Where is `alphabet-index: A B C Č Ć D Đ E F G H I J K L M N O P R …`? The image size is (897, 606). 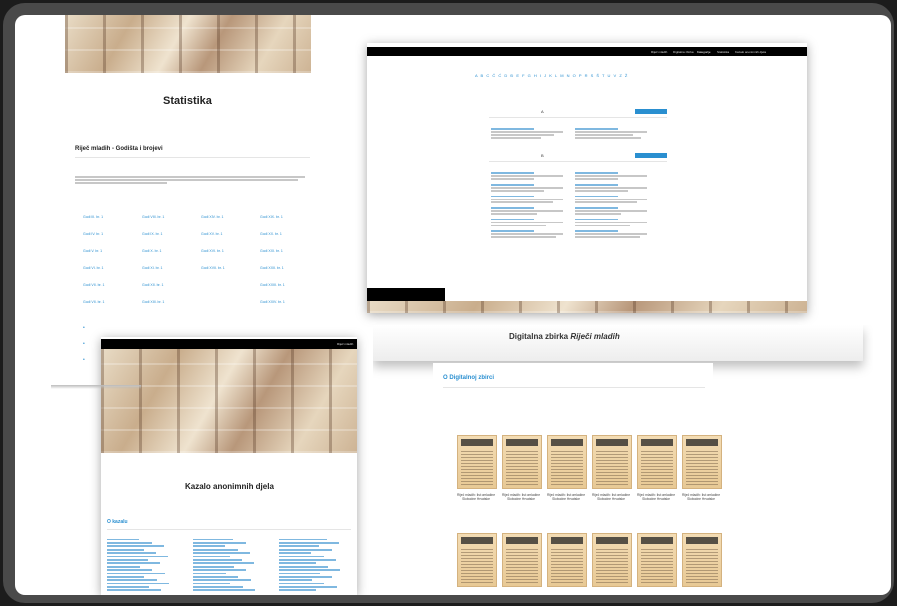
alphabet-index: A B C Č Ć D Đ E F G H I J K L M N O P R … is located at coordinates (551, 75).